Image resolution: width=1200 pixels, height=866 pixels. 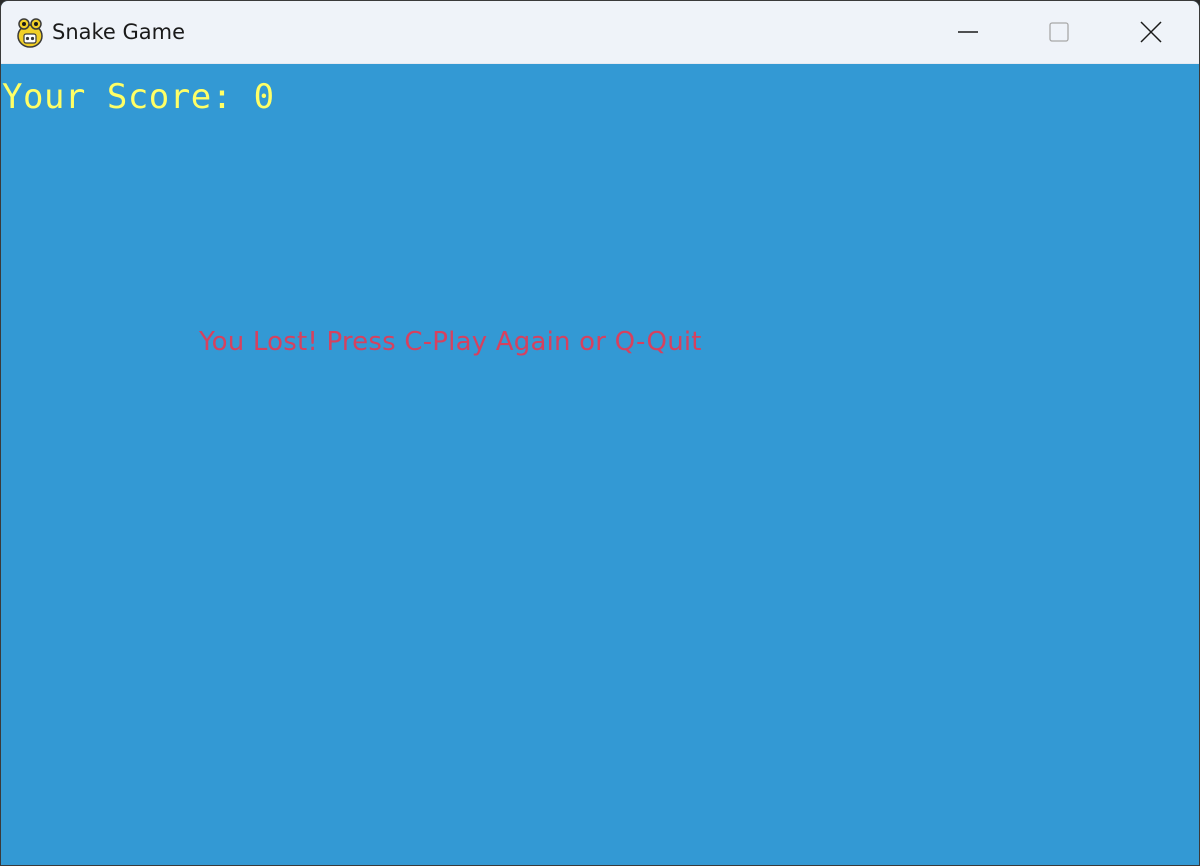 I want to click on close-icon, so click(x=1151, y=32).